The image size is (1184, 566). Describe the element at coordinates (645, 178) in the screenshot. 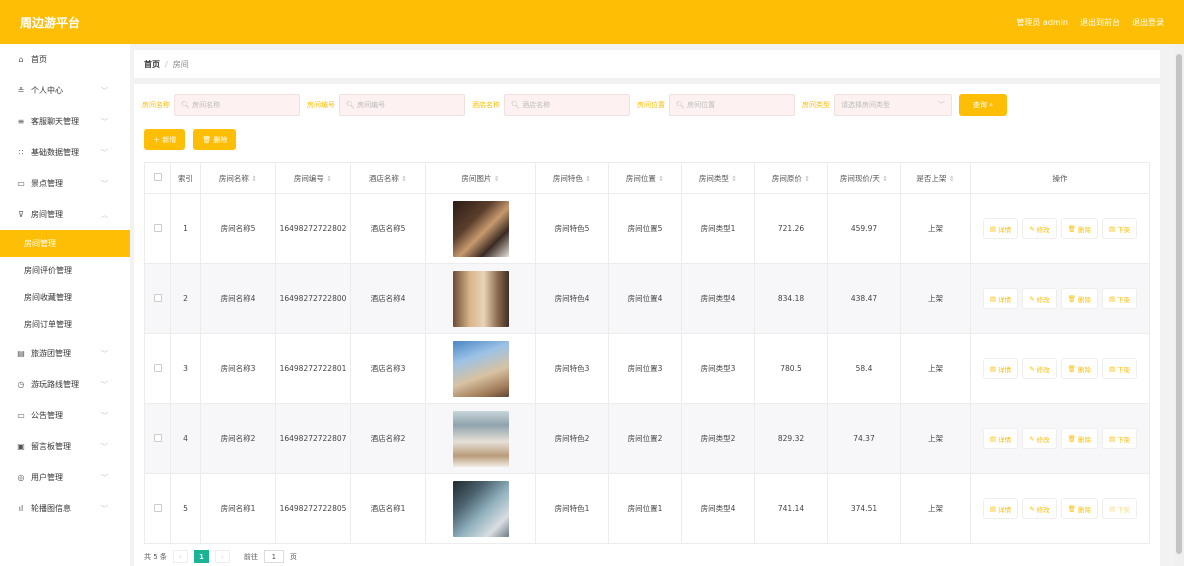

I see `col-room-location: 房间位置 ⇕` at that location.